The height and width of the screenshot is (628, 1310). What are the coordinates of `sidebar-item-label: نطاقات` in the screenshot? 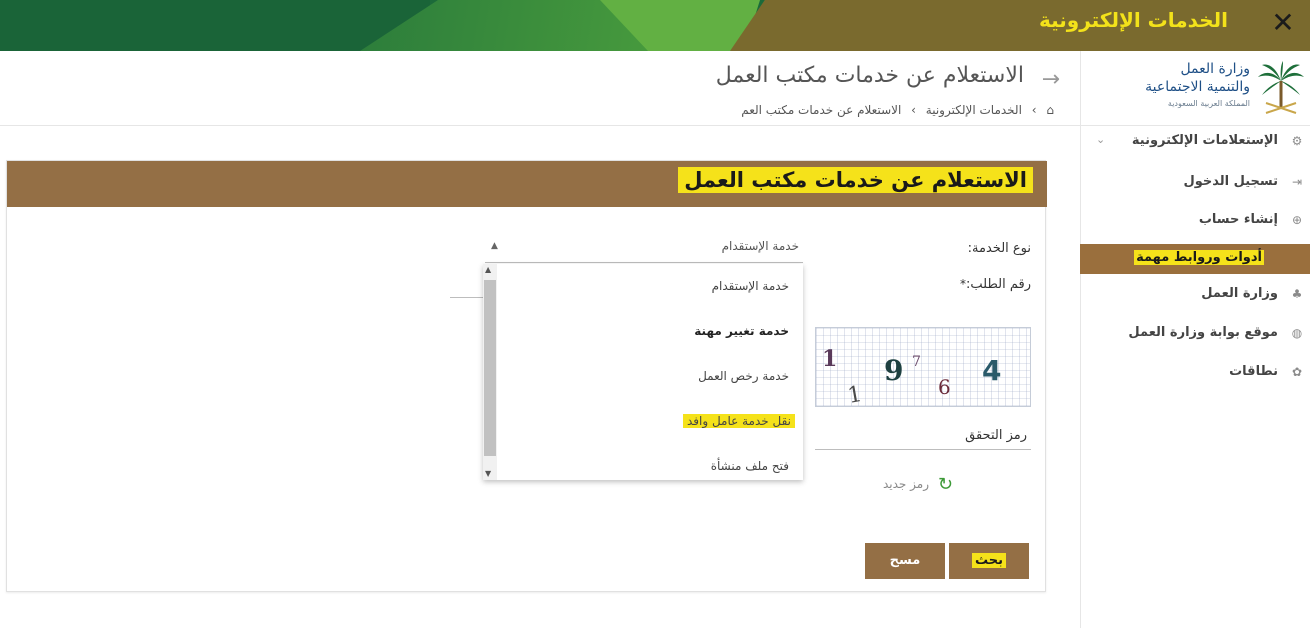 It's located at (1253, 371).